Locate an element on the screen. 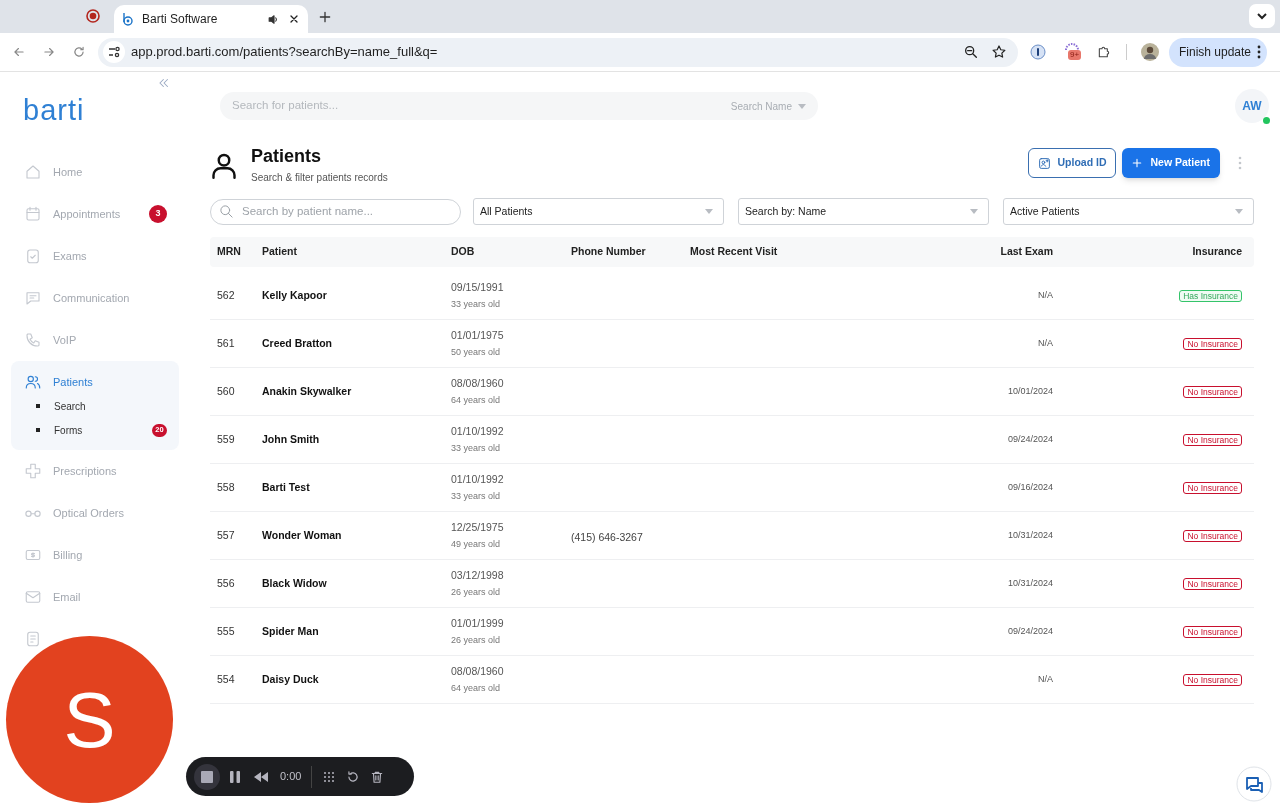  nav-label: Exams is located at coordinates (70, 256).